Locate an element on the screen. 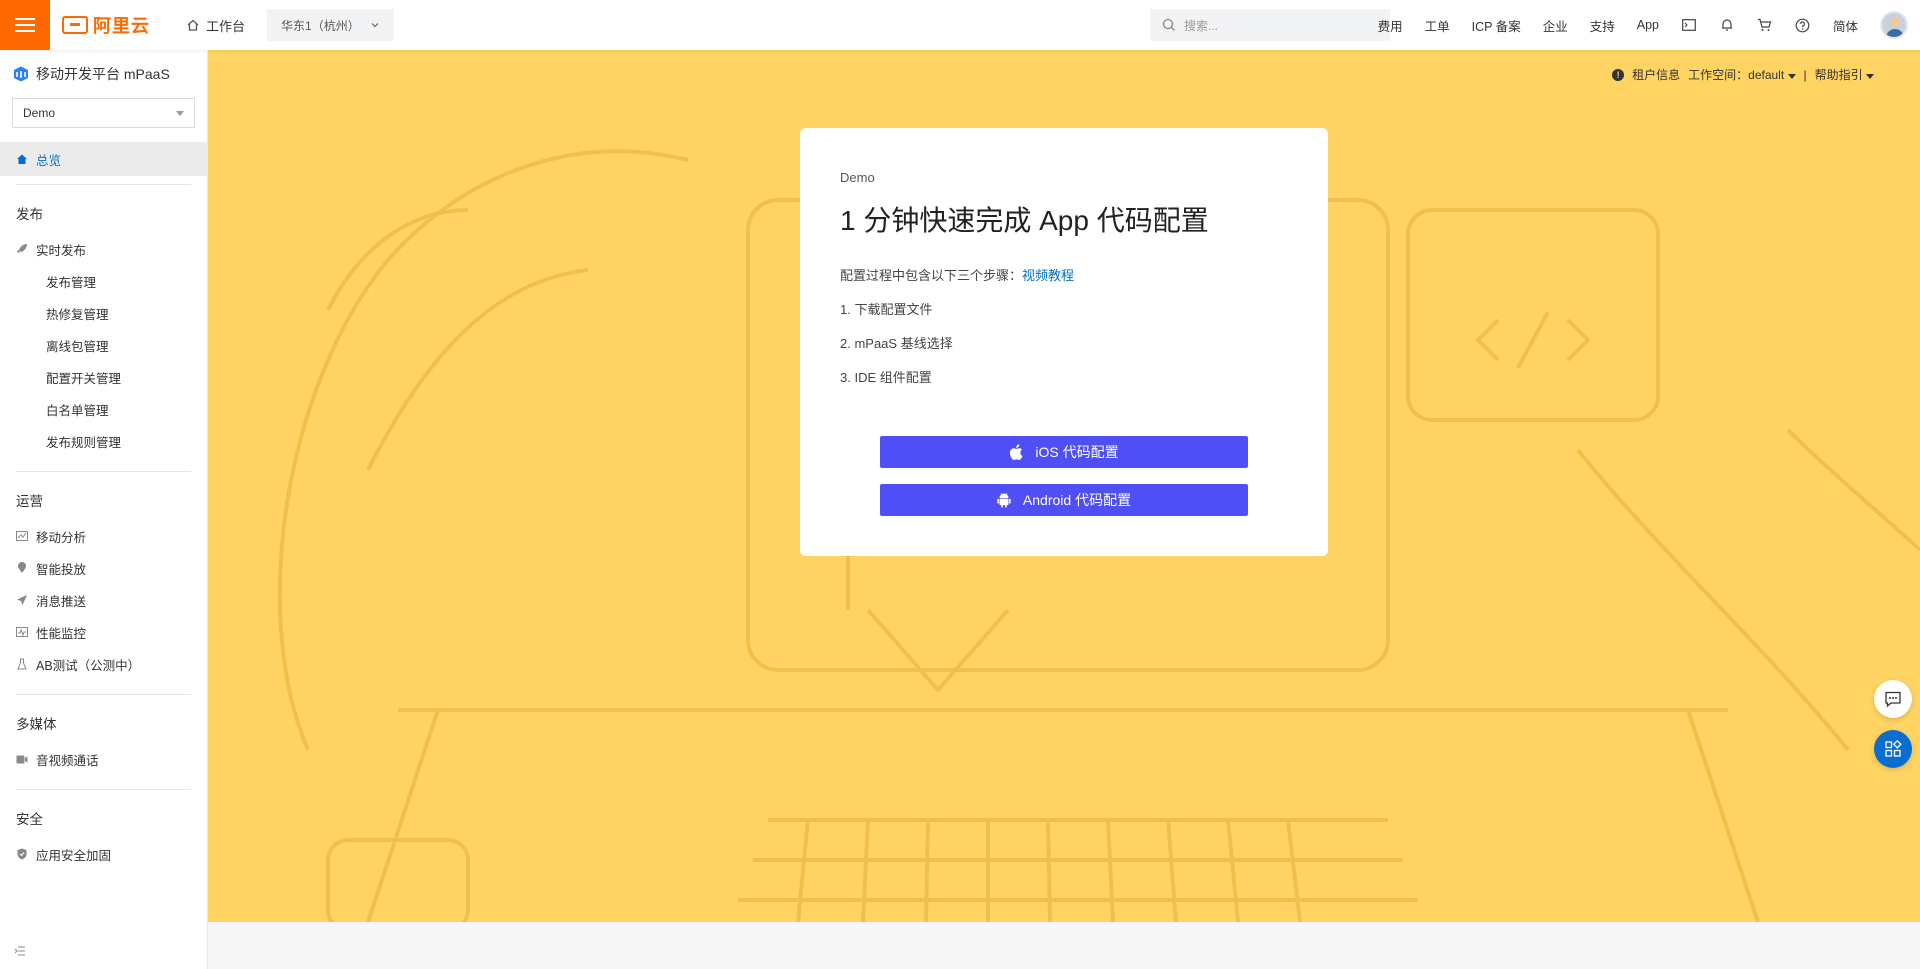 The height and width of the screenshot is (969, 1920). sidebar-item-label: 实时发布 is located at coordinates (61, 250).